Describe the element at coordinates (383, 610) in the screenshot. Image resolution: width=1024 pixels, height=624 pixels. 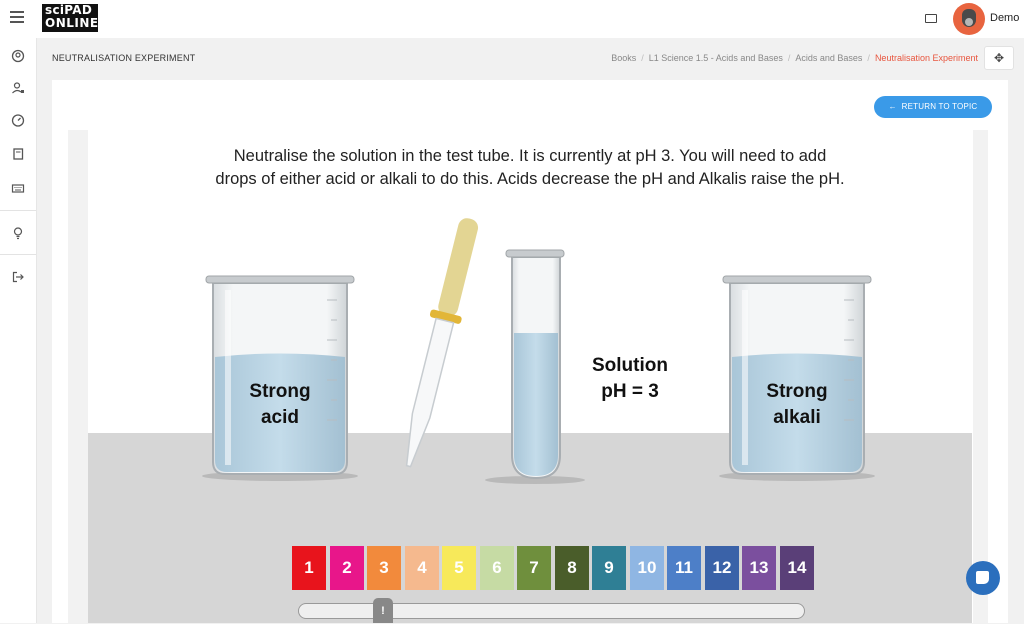
I see `ph-slider-thumb: !` at that location.